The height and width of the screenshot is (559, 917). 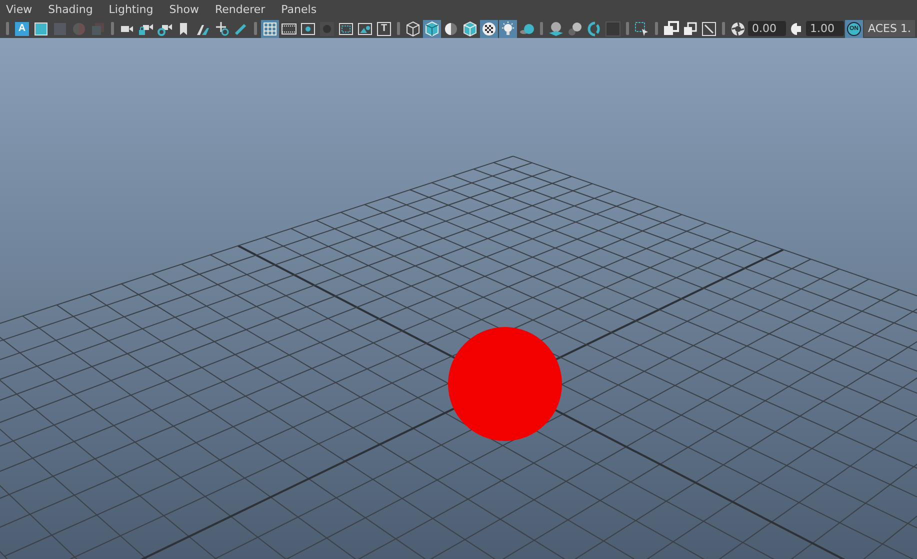 What do you see at coordinates (738, 29) in the screenshot?
I see `aperture-icon` at bounding box center [738, 29].